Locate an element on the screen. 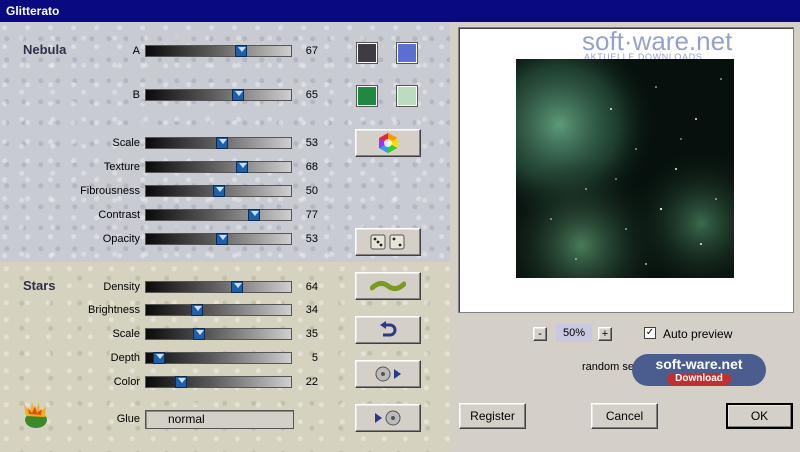  stars-scale-slider is located at coordinates (218, 334).